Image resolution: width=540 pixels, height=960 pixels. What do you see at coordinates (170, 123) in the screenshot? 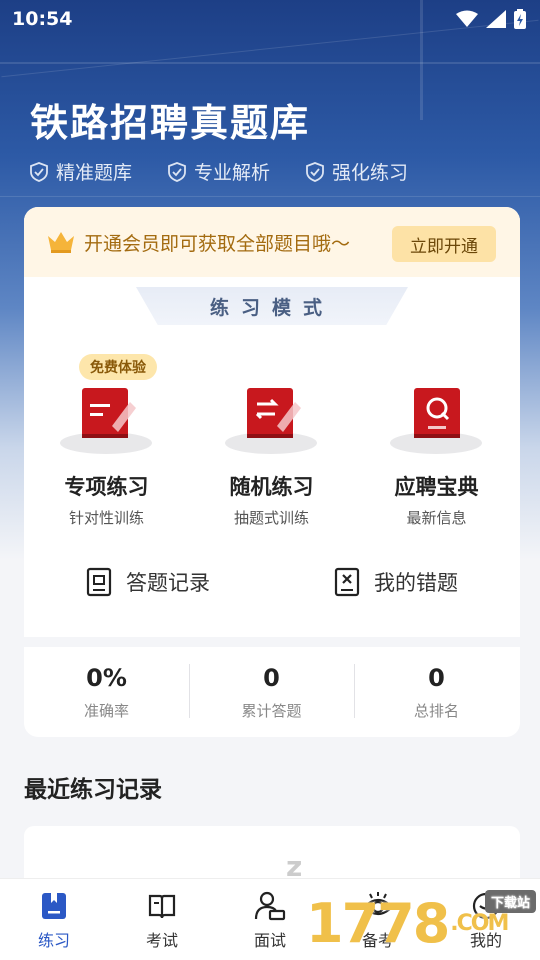
I see `app-title: 铁路招聘真题库` at bounding box center [170, 123].